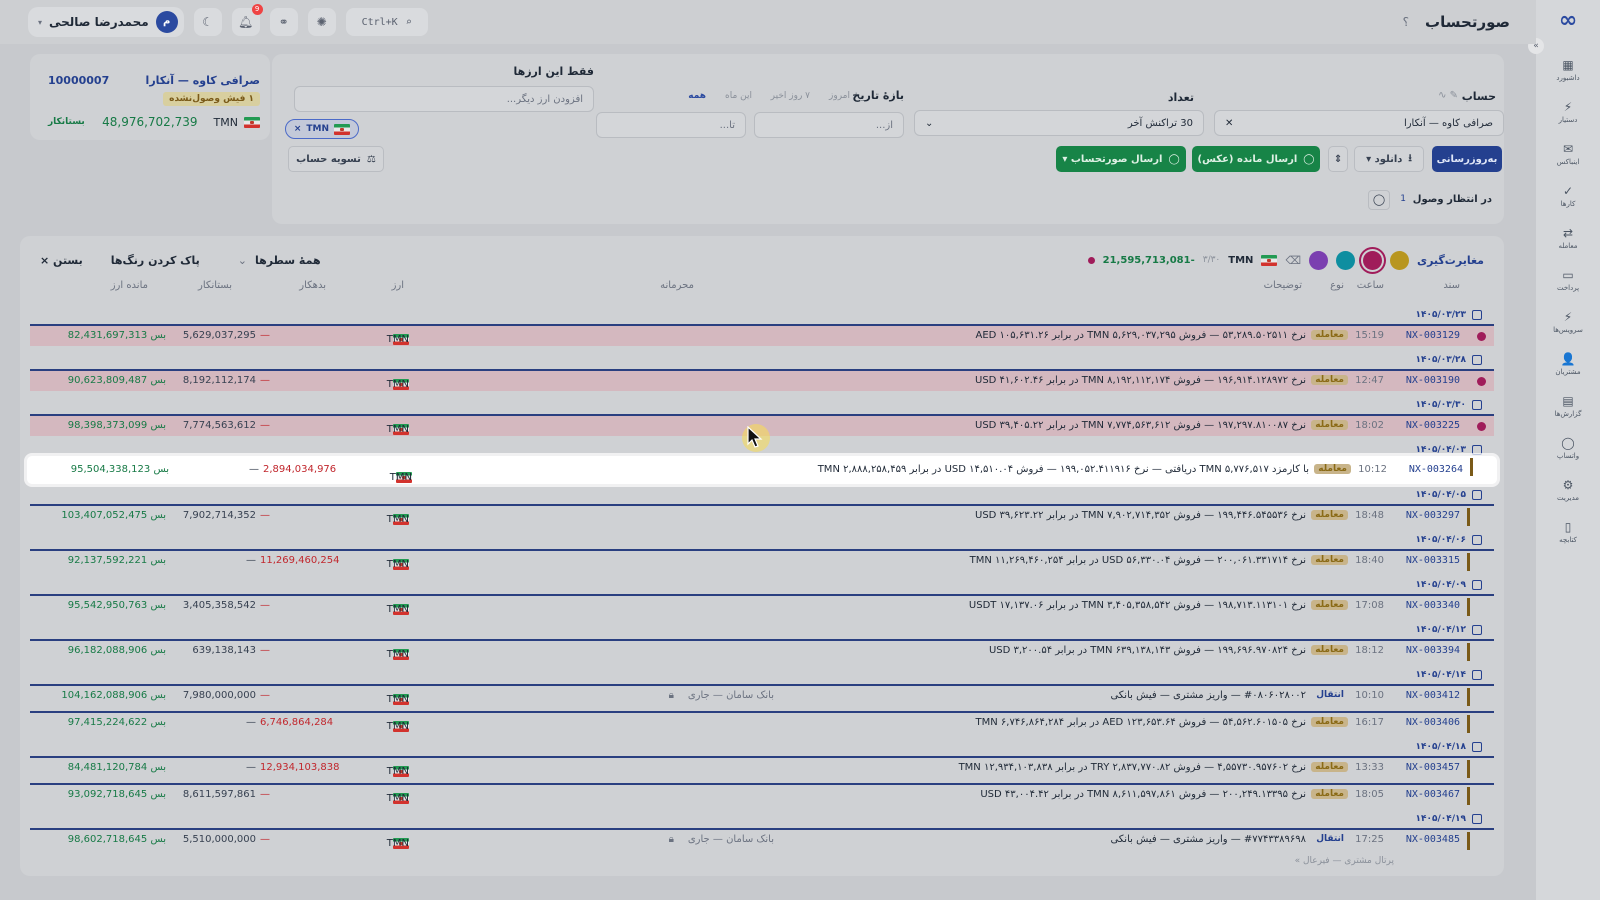  I want to click on date-label: ۱۴۰۵/۰۴/۱۹, so click(1440, 819).